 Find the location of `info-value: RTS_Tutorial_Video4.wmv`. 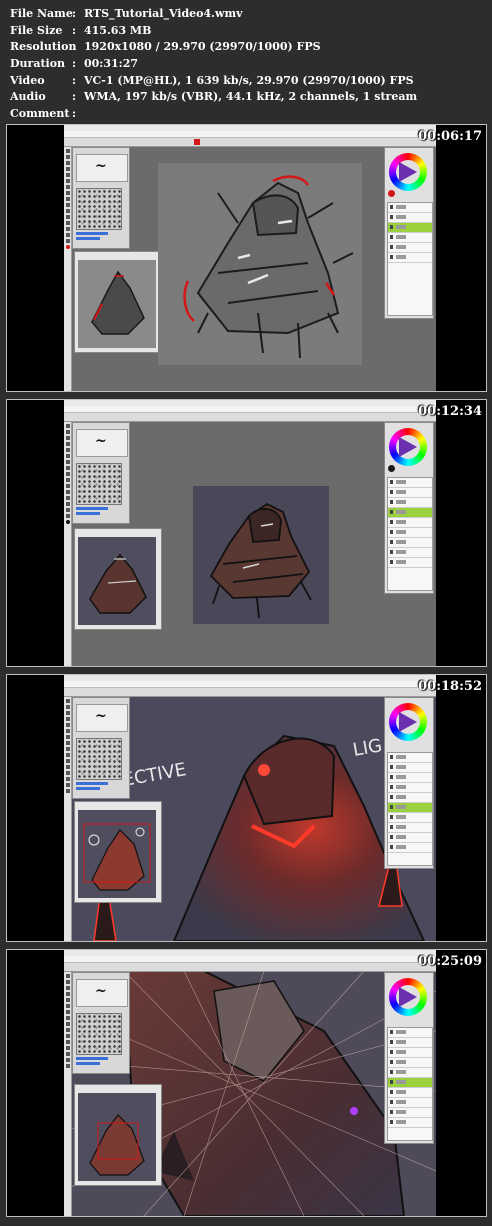

info-value: RTS_Tutorial_Video4.wmv is located at coordinates (163, 13).